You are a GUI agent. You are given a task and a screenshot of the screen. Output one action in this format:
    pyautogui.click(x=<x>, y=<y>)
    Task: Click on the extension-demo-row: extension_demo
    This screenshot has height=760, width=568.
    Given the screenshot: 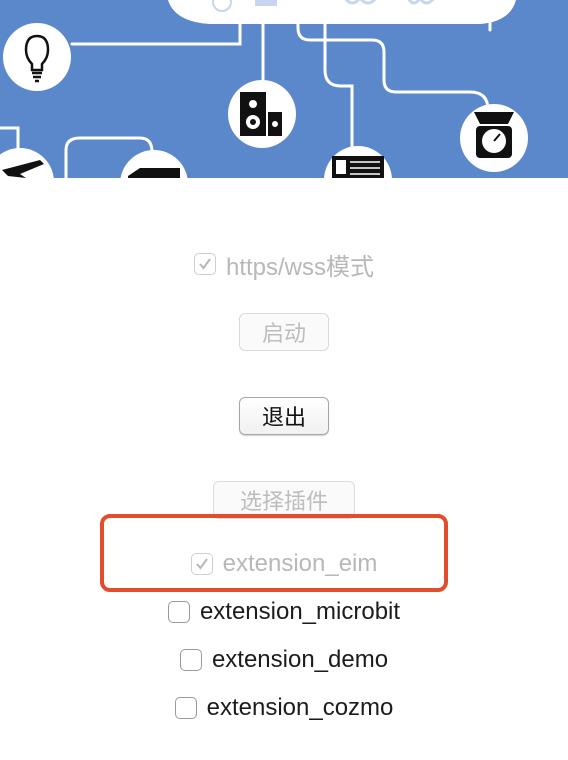 What is the action you would take?
    pyautogui.click(x=284, y=660)
    